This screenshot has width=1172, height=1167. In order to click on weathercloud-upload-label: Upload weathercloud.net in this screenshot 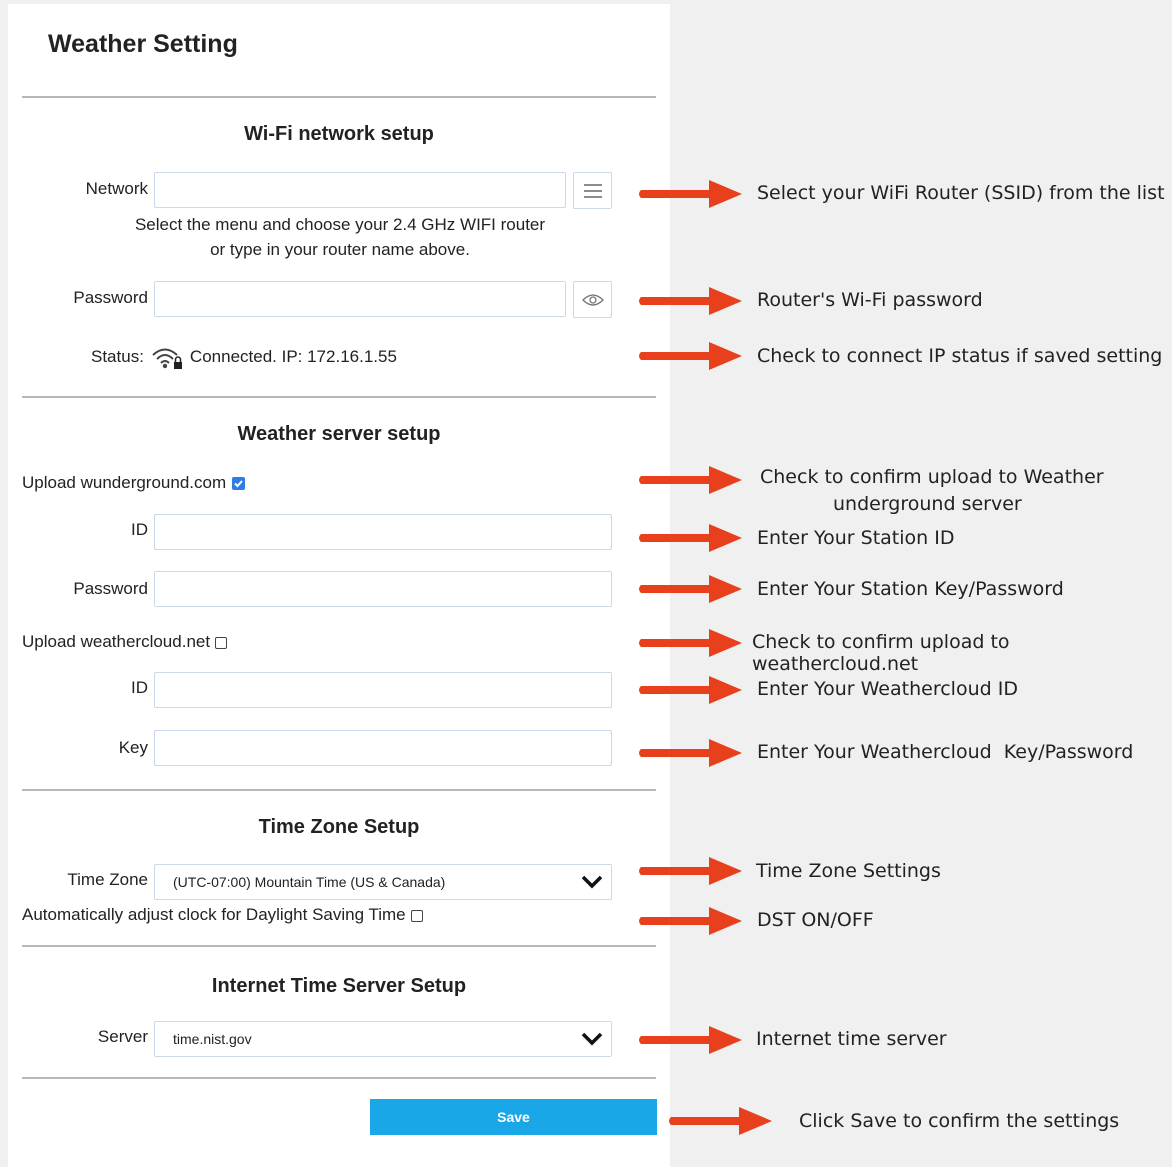, I will do `click(116, 641)`.